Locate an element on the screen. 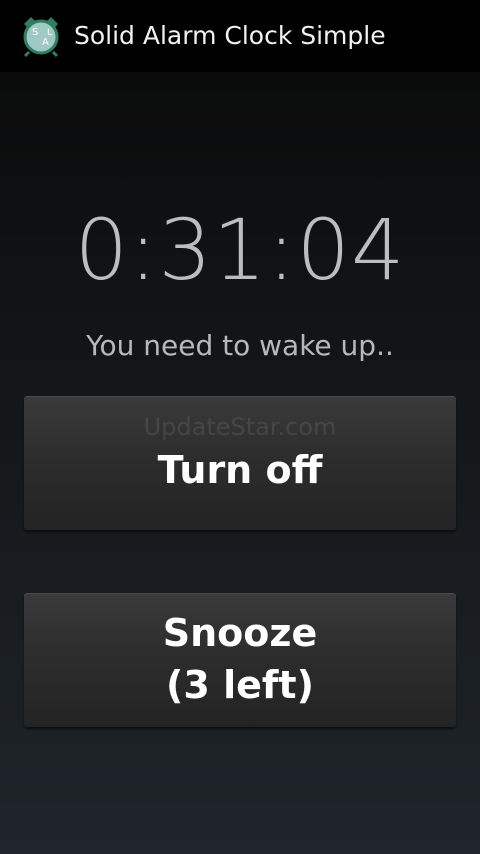 Image resolution: width=480 pixels, height=854 pixels. turn-off-label: Turn off is located at coordinates (240, 470).